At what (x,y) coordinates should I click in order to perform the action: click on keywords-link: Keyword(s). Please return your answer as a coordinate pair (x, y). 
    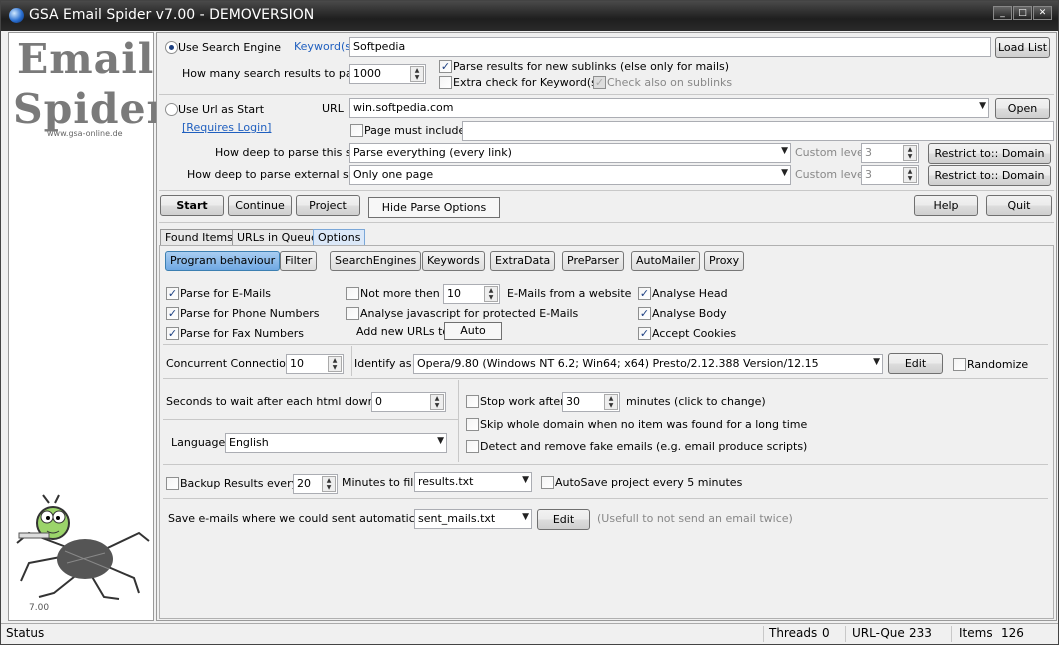
    Looking at the image, I should click on (324, 46).